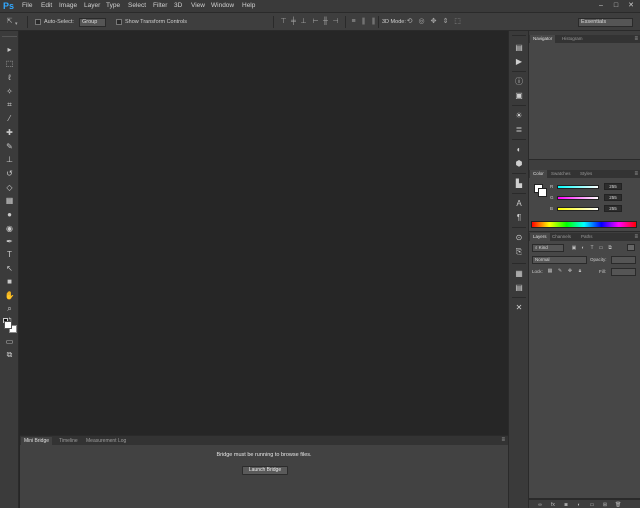 This screenshot has height=508, width=640. What do you see at coordinates (9, 200) in the screenshot?
I see `gradient-icon: ▦` at bounding box center [9, 200].